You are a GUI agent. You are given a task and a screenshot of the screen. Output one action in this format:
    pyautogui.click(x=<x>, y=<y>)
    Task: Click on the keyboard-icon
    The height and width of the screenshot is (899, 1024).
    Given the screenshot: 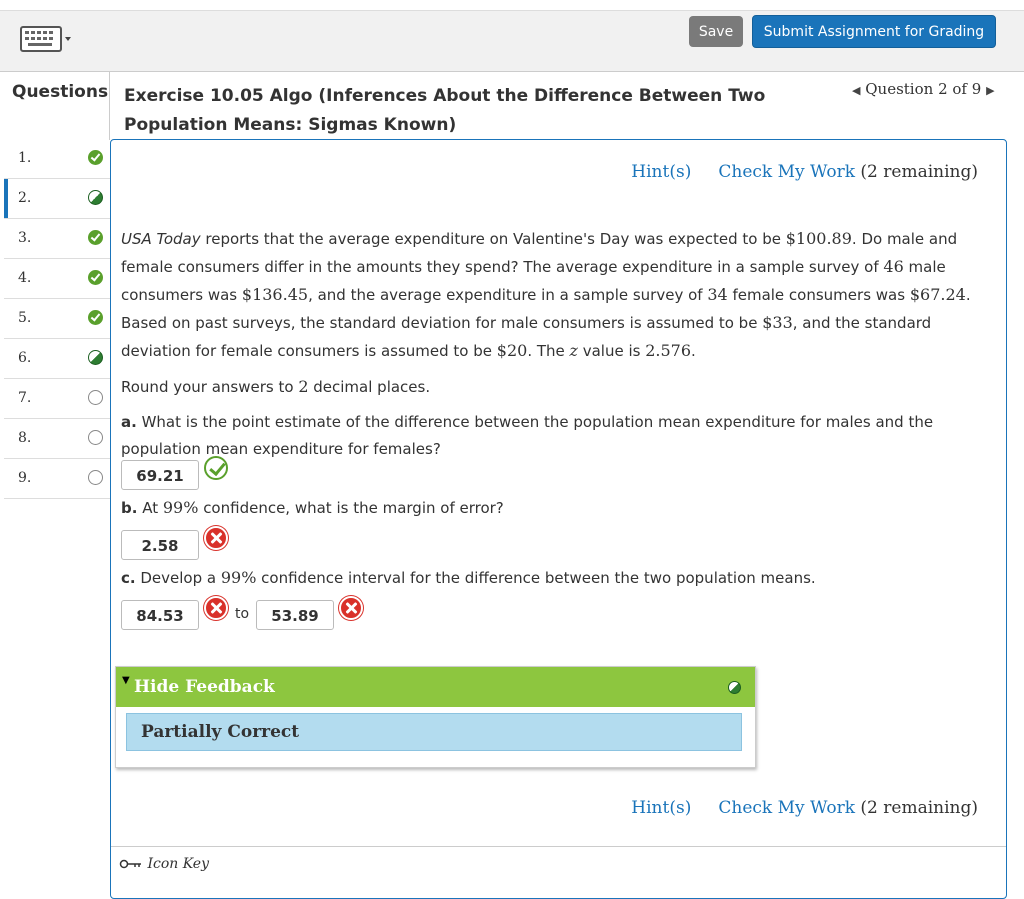 What is the action you would take?
    pyautogui.click(x=47, y=39)
    